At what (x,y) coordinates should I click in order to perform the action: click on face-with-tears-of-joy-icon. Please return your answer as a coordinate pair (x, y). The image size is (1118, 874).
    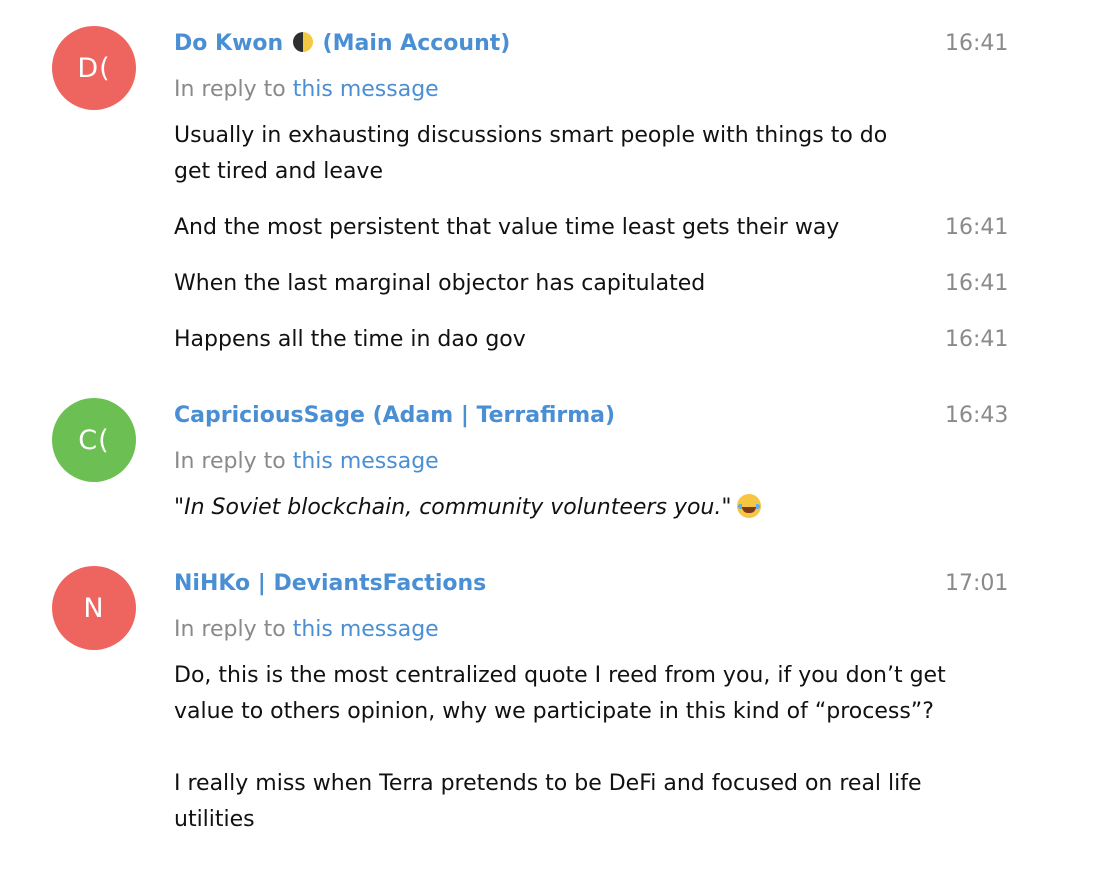
    Looking at the image, I should click on (749, 506).